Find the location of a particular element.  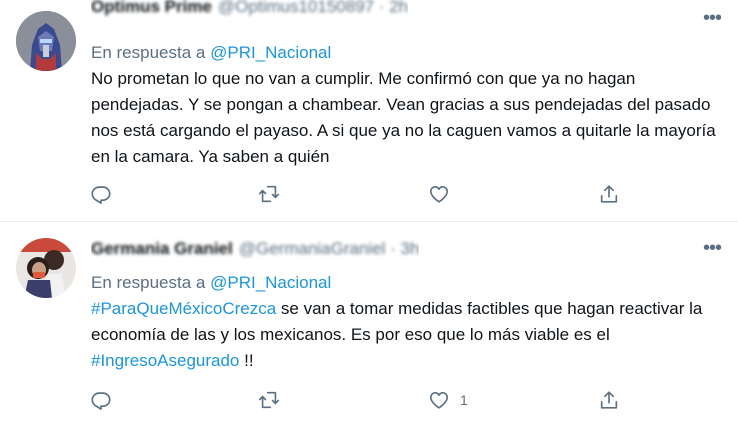

author-handle: @Optimus10150897 · 2h is located at coordinates (313, 8).